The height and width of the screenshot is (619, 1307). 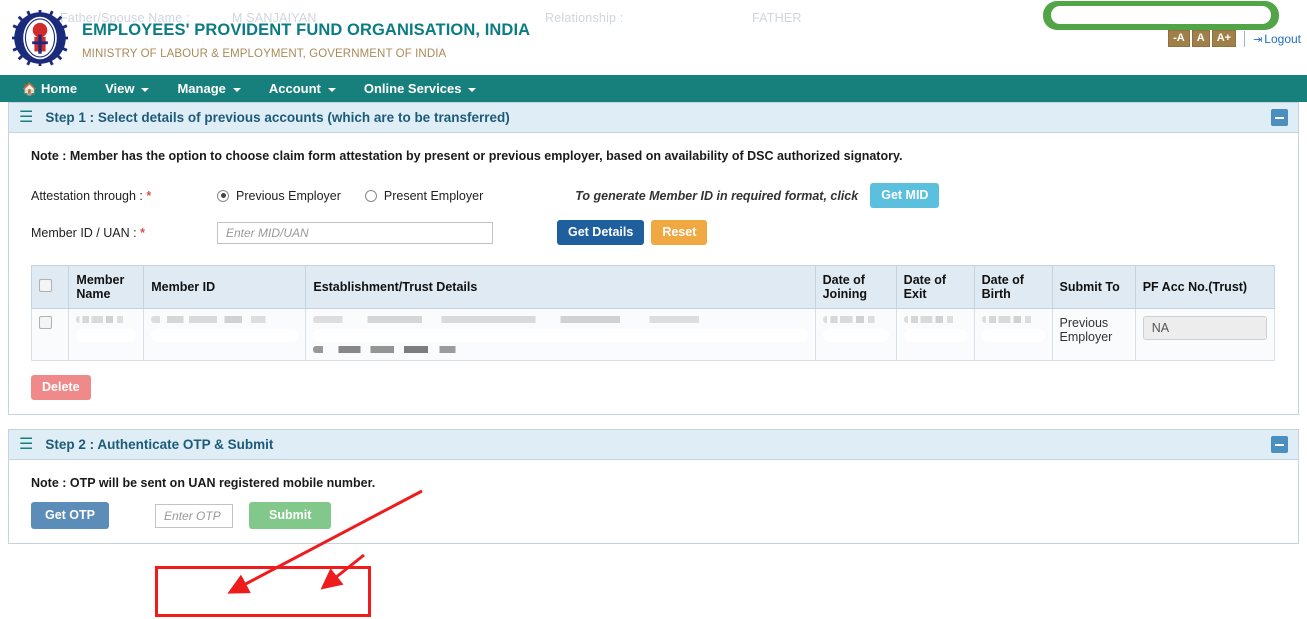 I want to click on epfo-emblem-icon, so click(x=40, y=37).